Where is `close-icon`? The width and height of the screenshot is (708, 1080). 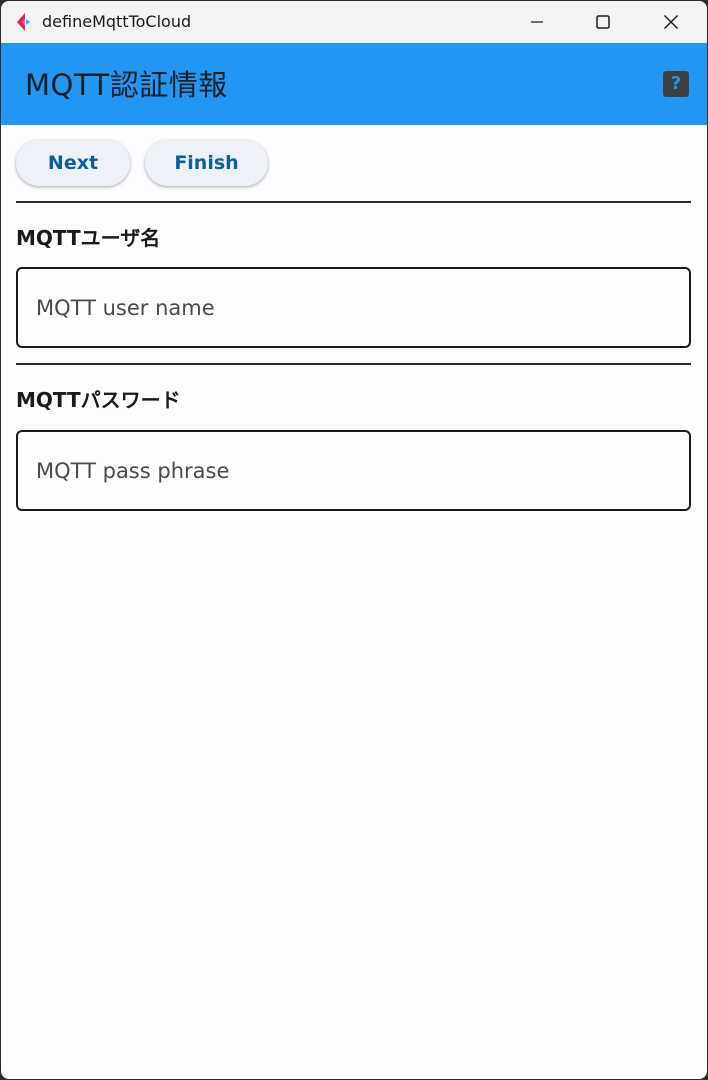 close-icon is located at coordinates (671, 22).